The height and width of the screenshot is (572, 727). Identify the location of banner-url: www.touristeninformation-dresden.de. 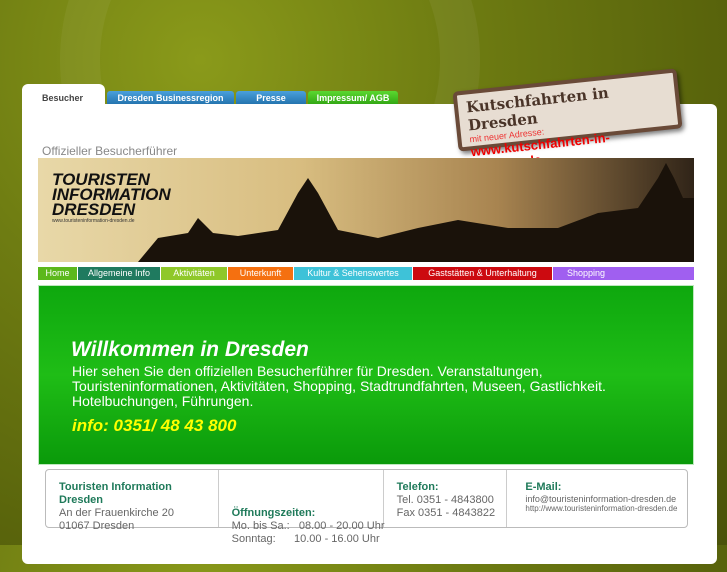
(93, 221).